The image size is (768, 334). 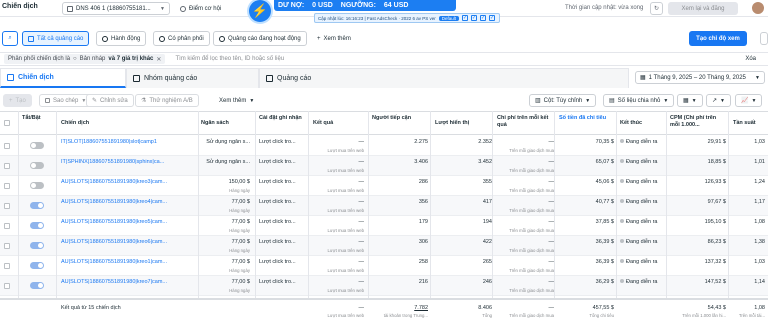 I want to click on export-button: ↗ ▼, so click(x=718, y=100).